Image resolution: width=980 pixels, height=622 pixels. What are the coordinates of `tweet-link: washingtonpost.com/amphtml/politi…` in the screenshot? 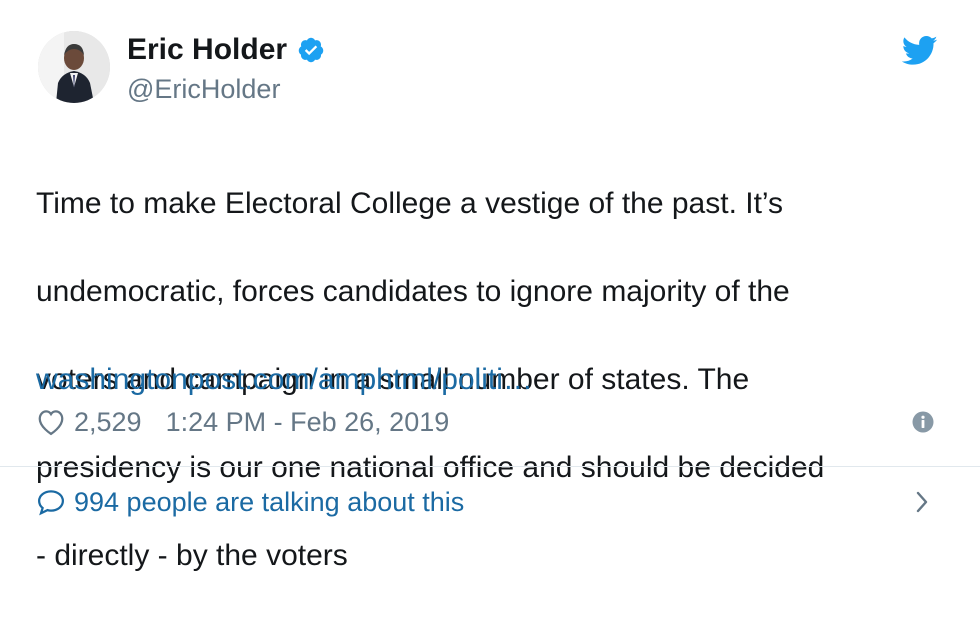 It's located at (284, 380).